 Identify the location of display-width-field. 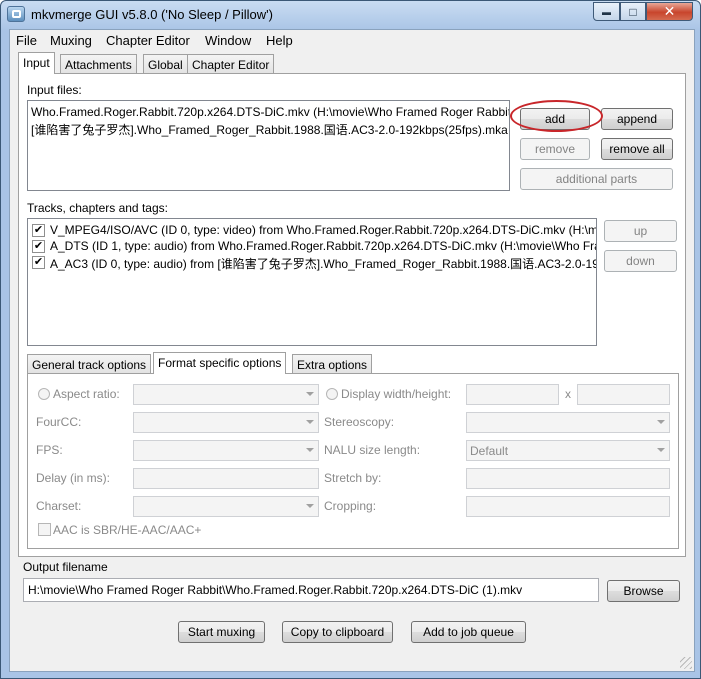
(512, 394).